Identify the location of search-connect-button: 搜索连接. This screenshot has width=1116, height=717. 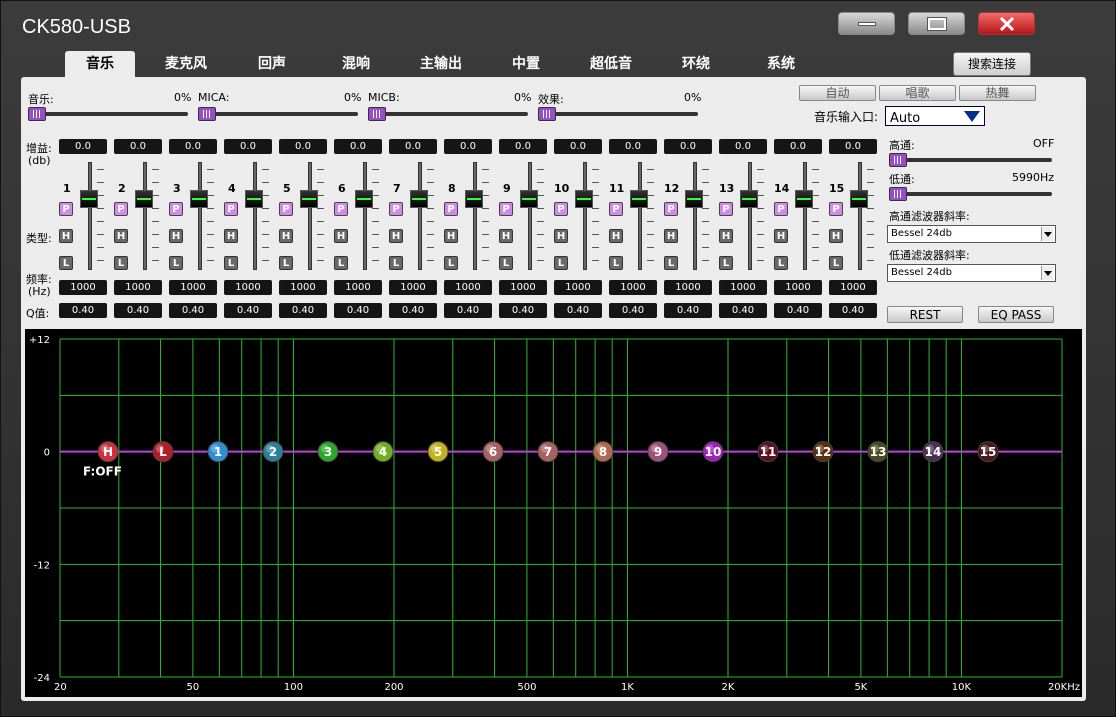
(992, 64).